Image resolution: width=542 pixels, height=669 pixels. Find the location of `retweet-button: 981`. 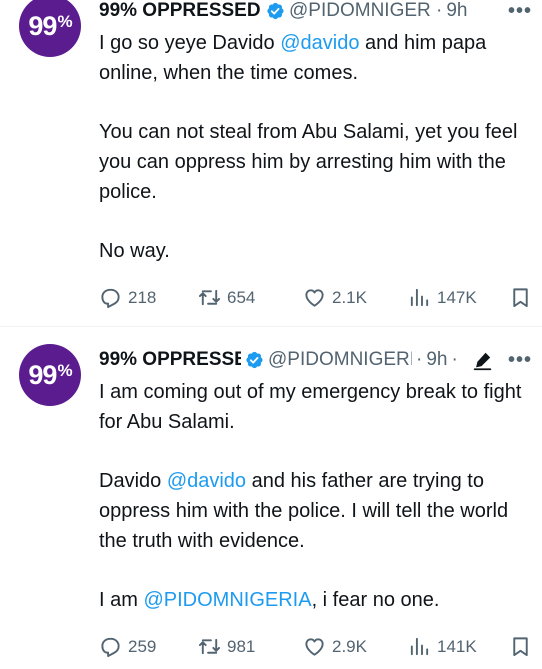

retweet-button: 981 is located at coordinates (226, 646).